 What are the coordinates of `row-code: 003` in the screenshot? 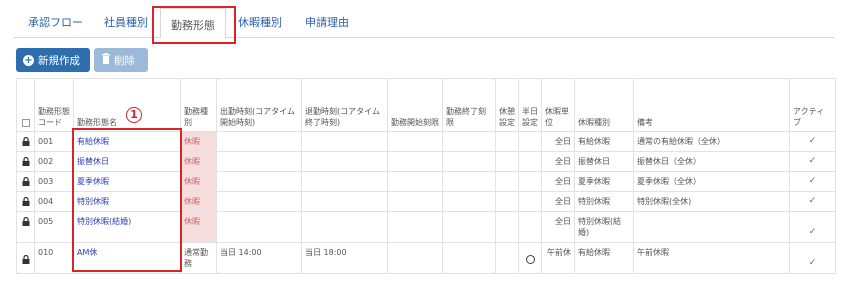 It's located at (54, 181).